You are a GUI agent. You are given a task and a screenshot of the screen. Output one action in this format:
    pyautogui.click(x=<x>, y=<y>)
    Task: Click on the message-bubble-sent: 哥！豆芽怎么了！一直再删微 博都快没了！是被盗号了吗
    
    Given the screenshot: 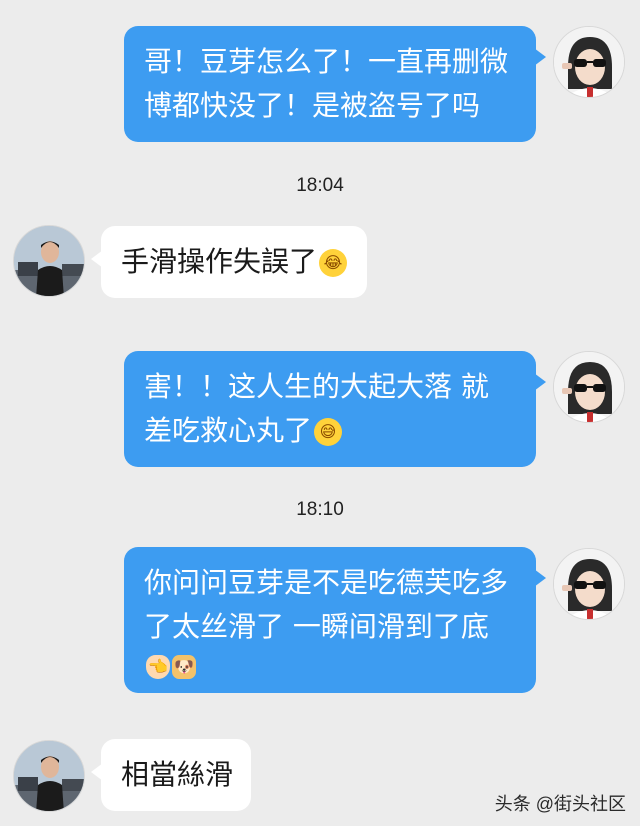 What is the action you would take?
    pyautogui.click(x=335, y=84)
    